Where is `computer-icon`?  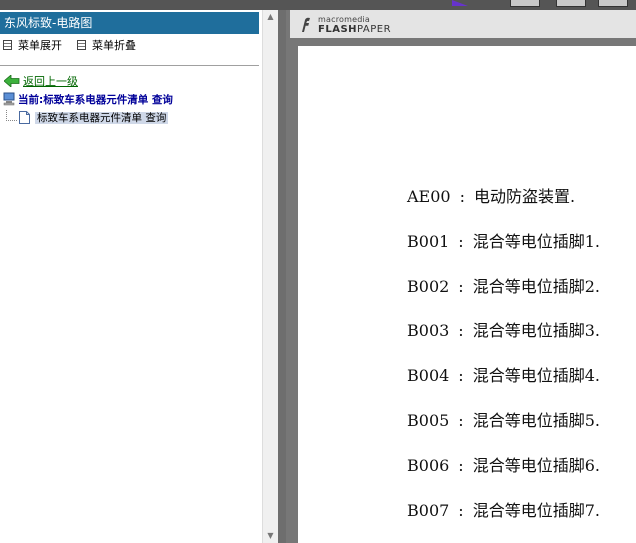
computer-icon is located at coordinates (9, 99).